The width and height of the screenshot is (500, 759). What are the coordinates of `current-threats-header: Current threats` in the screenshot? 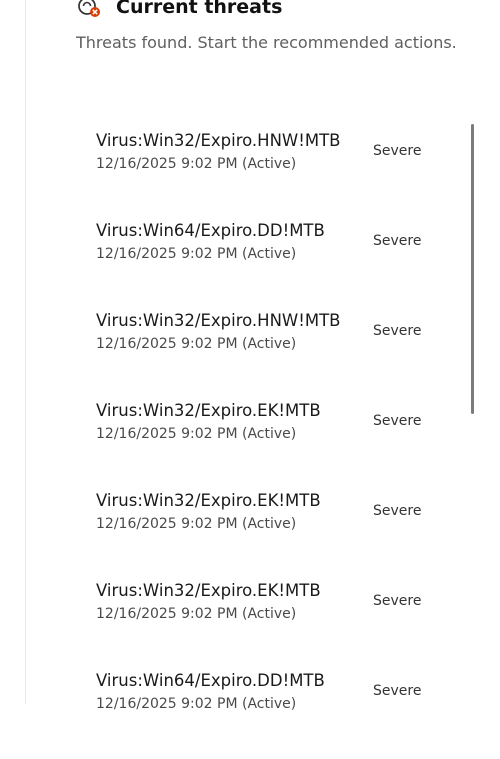 It's located at (179, 10).